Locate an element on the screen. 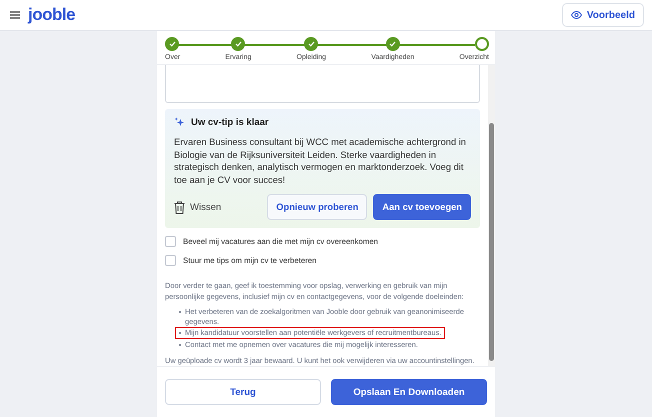 This screenshot has width=652, height=417. add-to-cv-button: Aan cv toevoegen is located at coordinates (422, 207).